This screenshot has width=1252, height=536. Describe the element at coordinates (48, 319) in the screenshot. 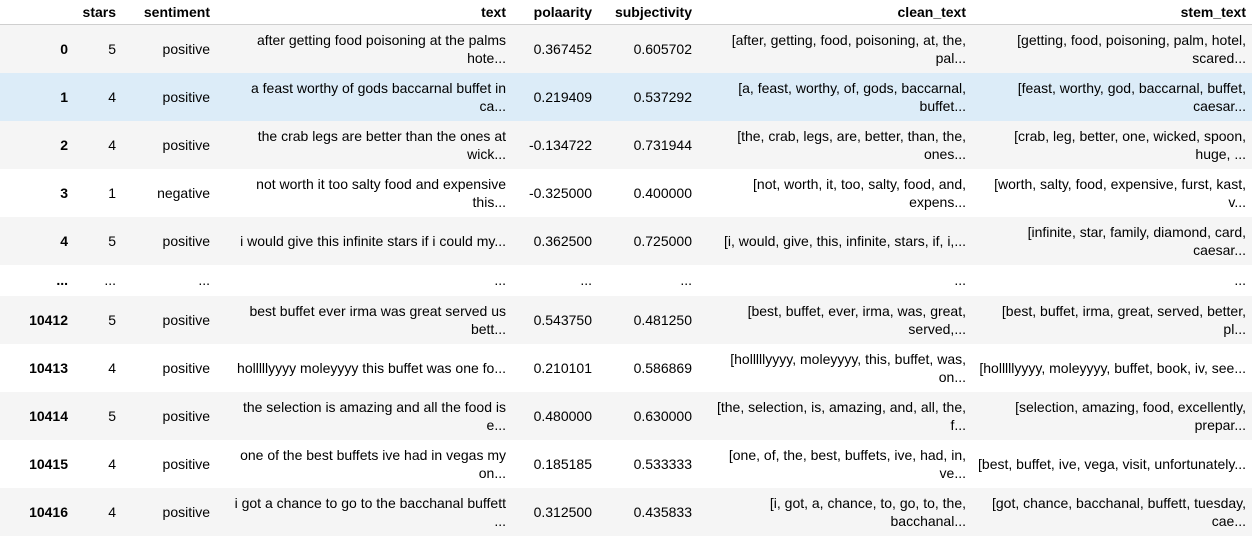

I see `row-index: 10412` at that location.